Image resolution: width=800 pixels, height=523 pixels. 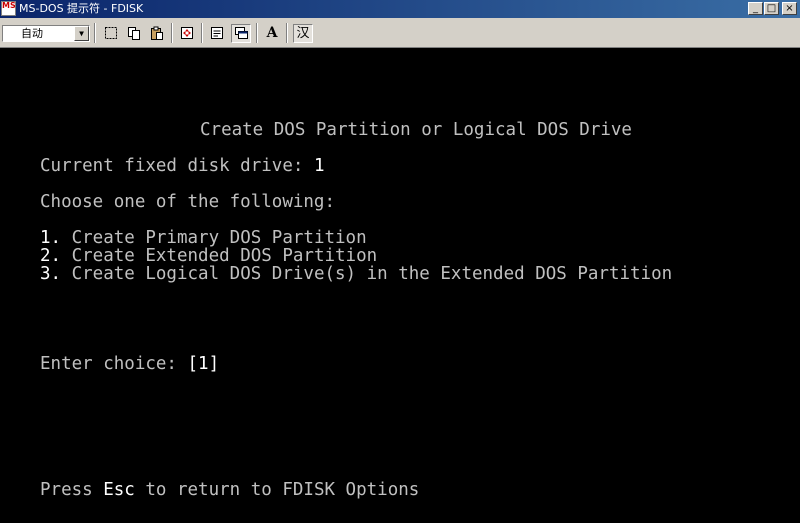 I want to click on maximize-button: □, so click(x=771, y=8).